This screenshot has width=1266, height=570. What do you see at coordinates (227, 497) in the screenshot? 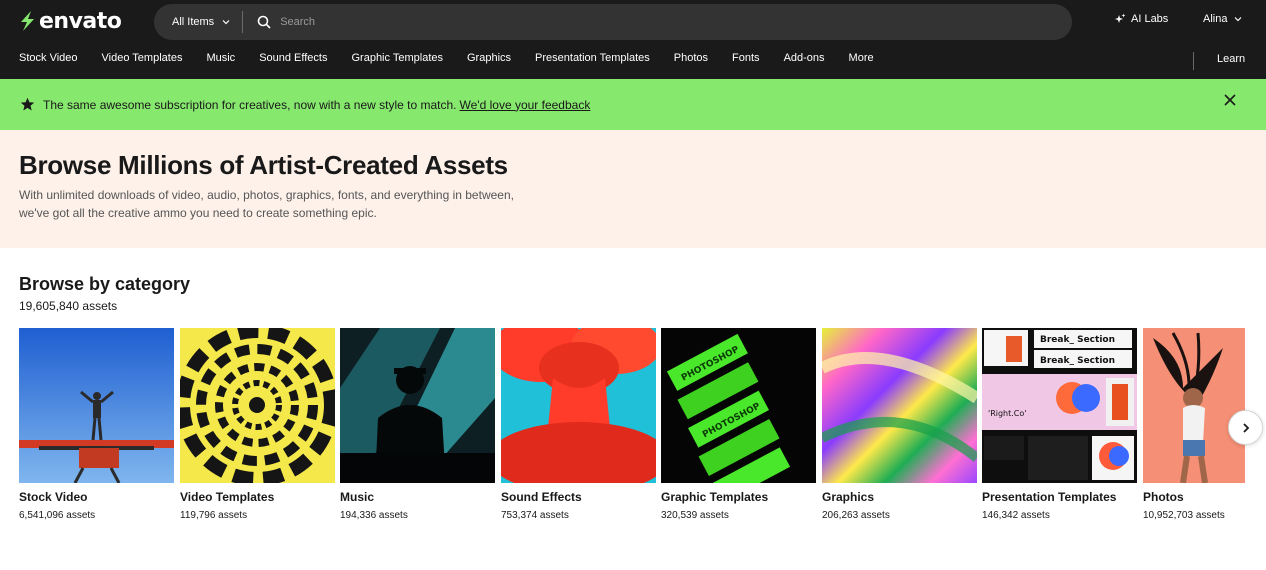
I see `category-name: Video Templates` at bounding box center [227, 497].